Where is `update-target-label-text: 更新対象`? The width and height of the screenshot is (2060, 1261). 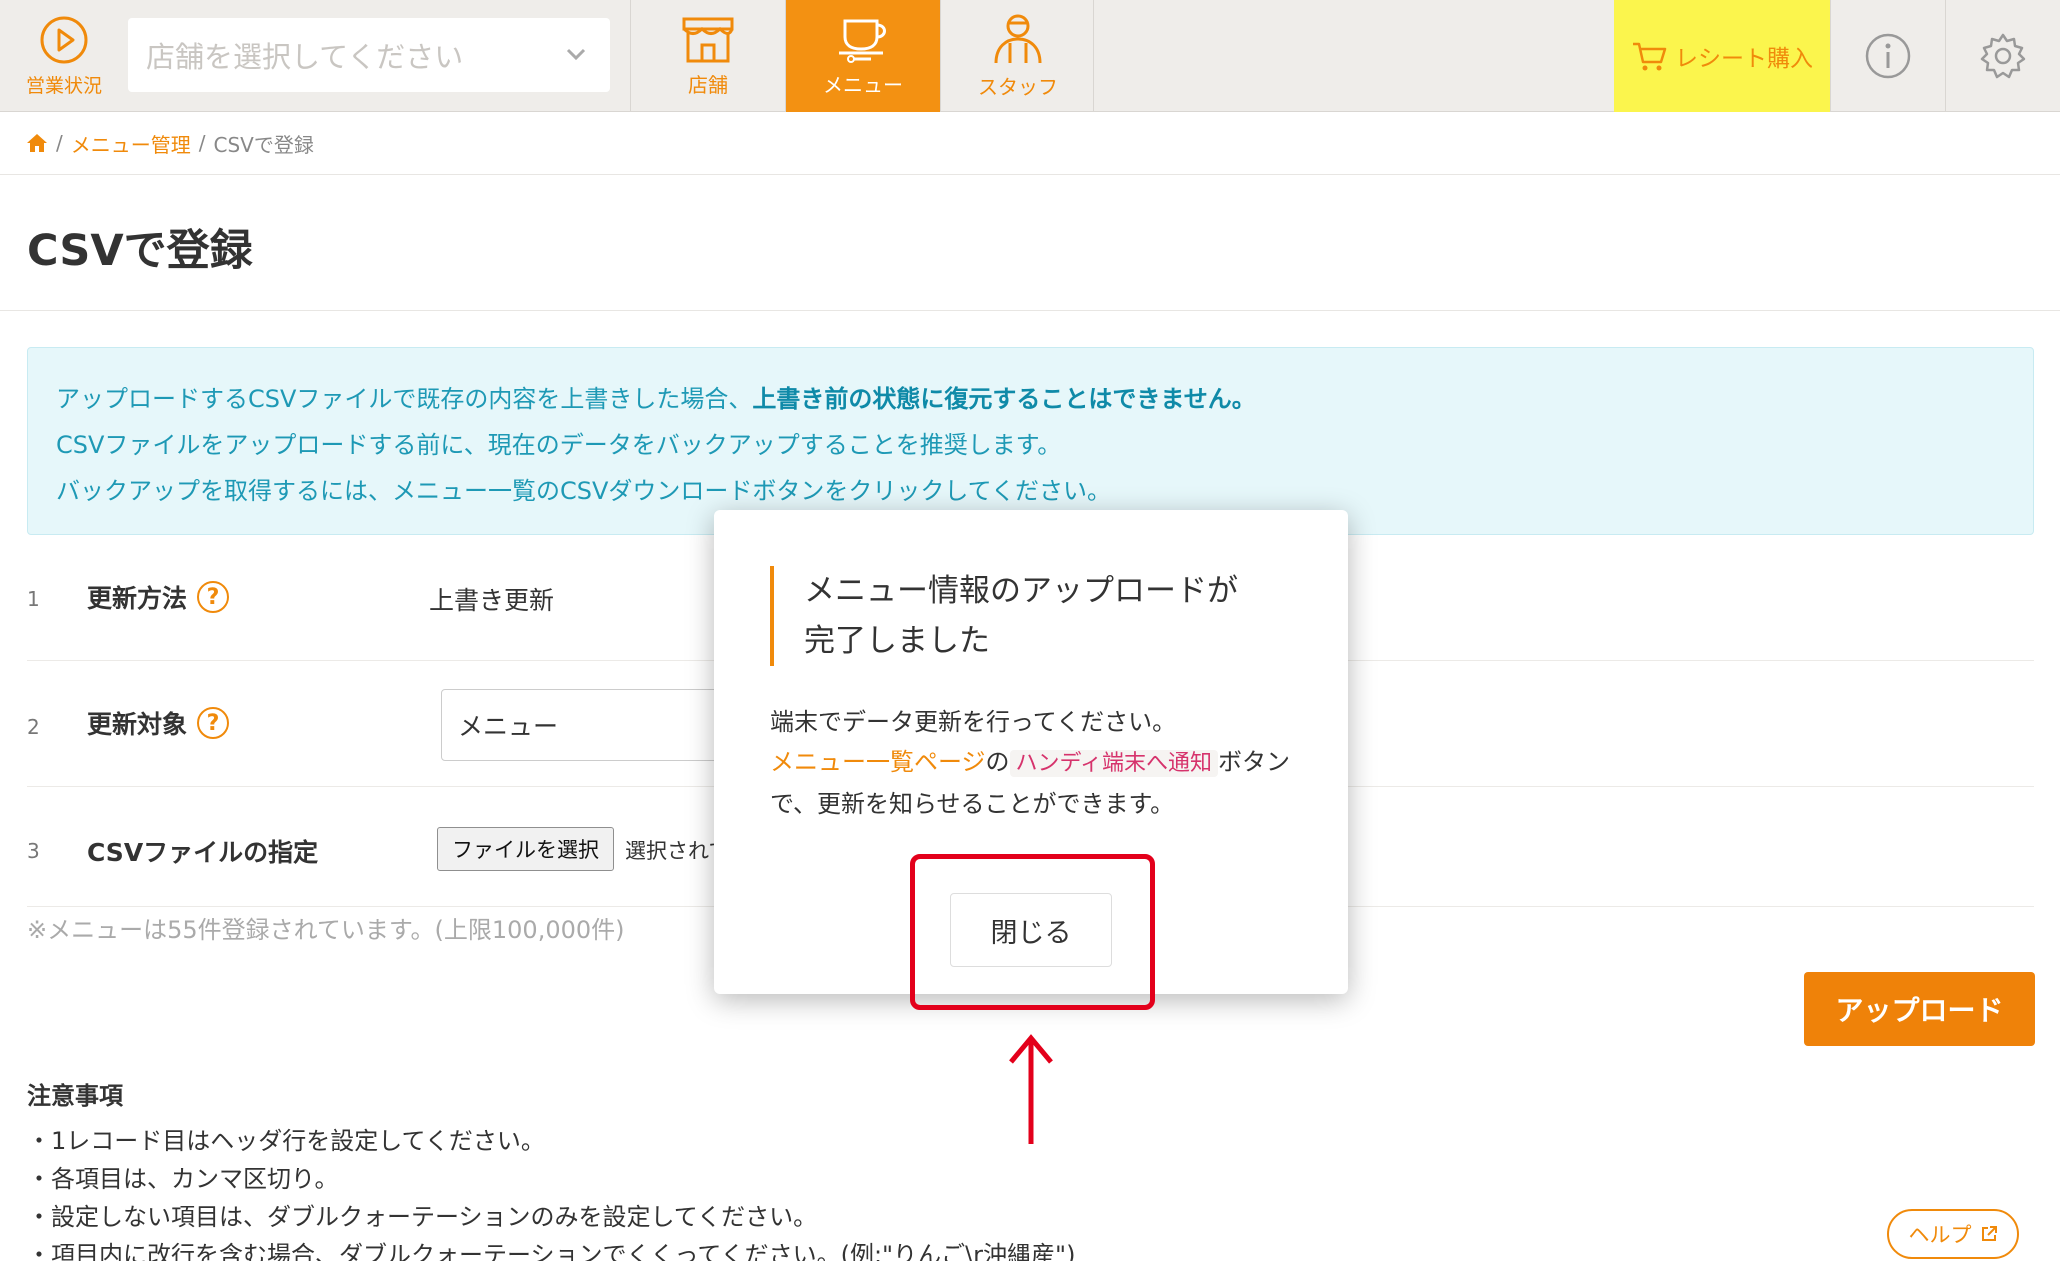 update-target-label-text: 更新対象 is located at coordinates (137, 724).